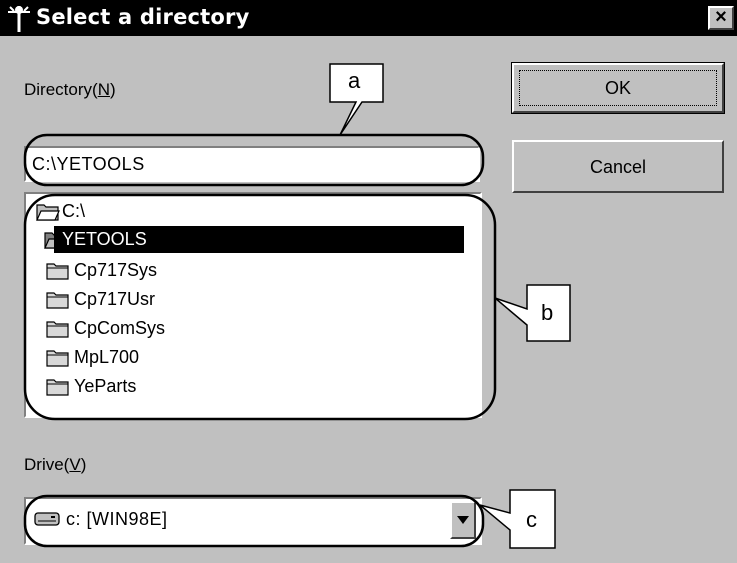 This screenshot has height=563, width=737. Describe the element at coordinates (532, 313) in the screenshot. I see `callout-b-box` at that location.